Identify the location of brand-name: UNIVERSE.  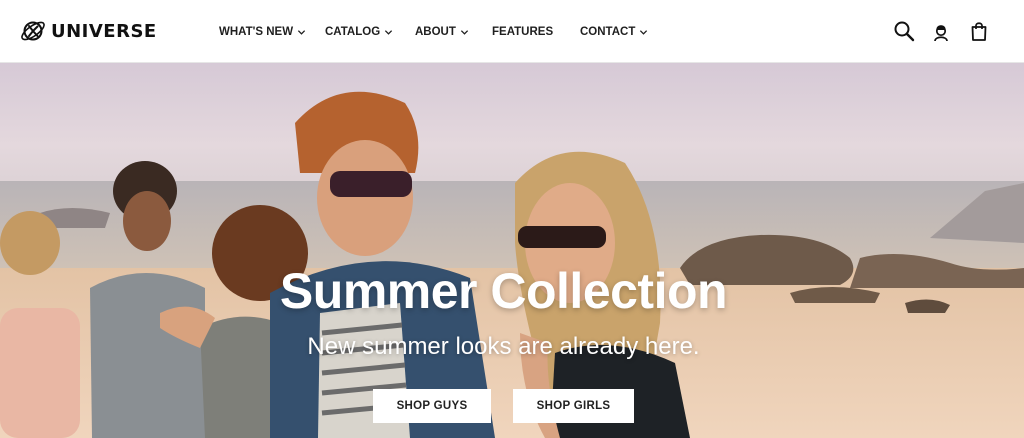
(104, 31).